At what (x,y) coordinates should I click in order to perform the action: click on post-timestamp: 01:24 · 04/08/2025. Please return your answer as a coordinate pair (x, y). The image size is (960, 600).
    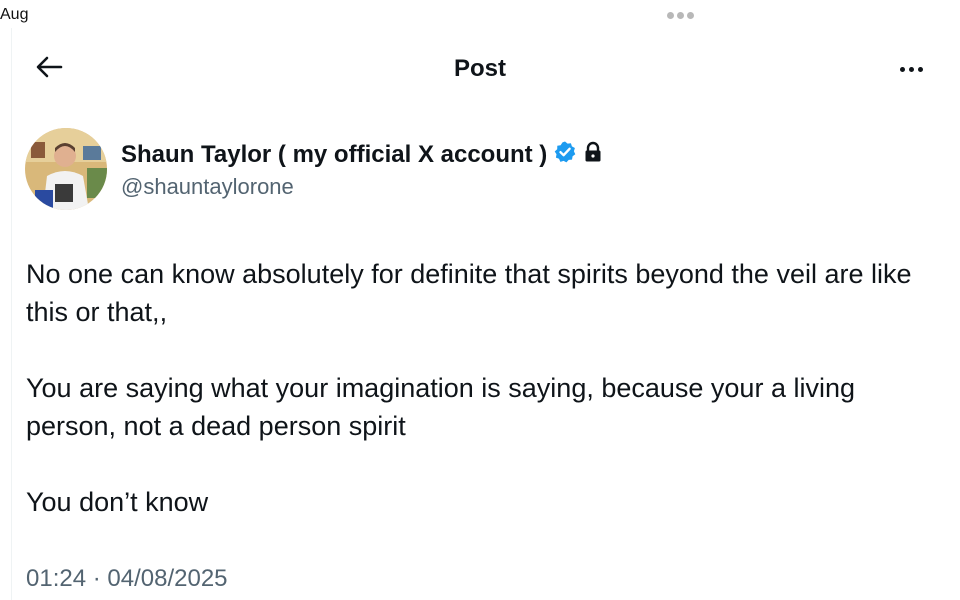
    Looking at the image, I should click on (127, 579).